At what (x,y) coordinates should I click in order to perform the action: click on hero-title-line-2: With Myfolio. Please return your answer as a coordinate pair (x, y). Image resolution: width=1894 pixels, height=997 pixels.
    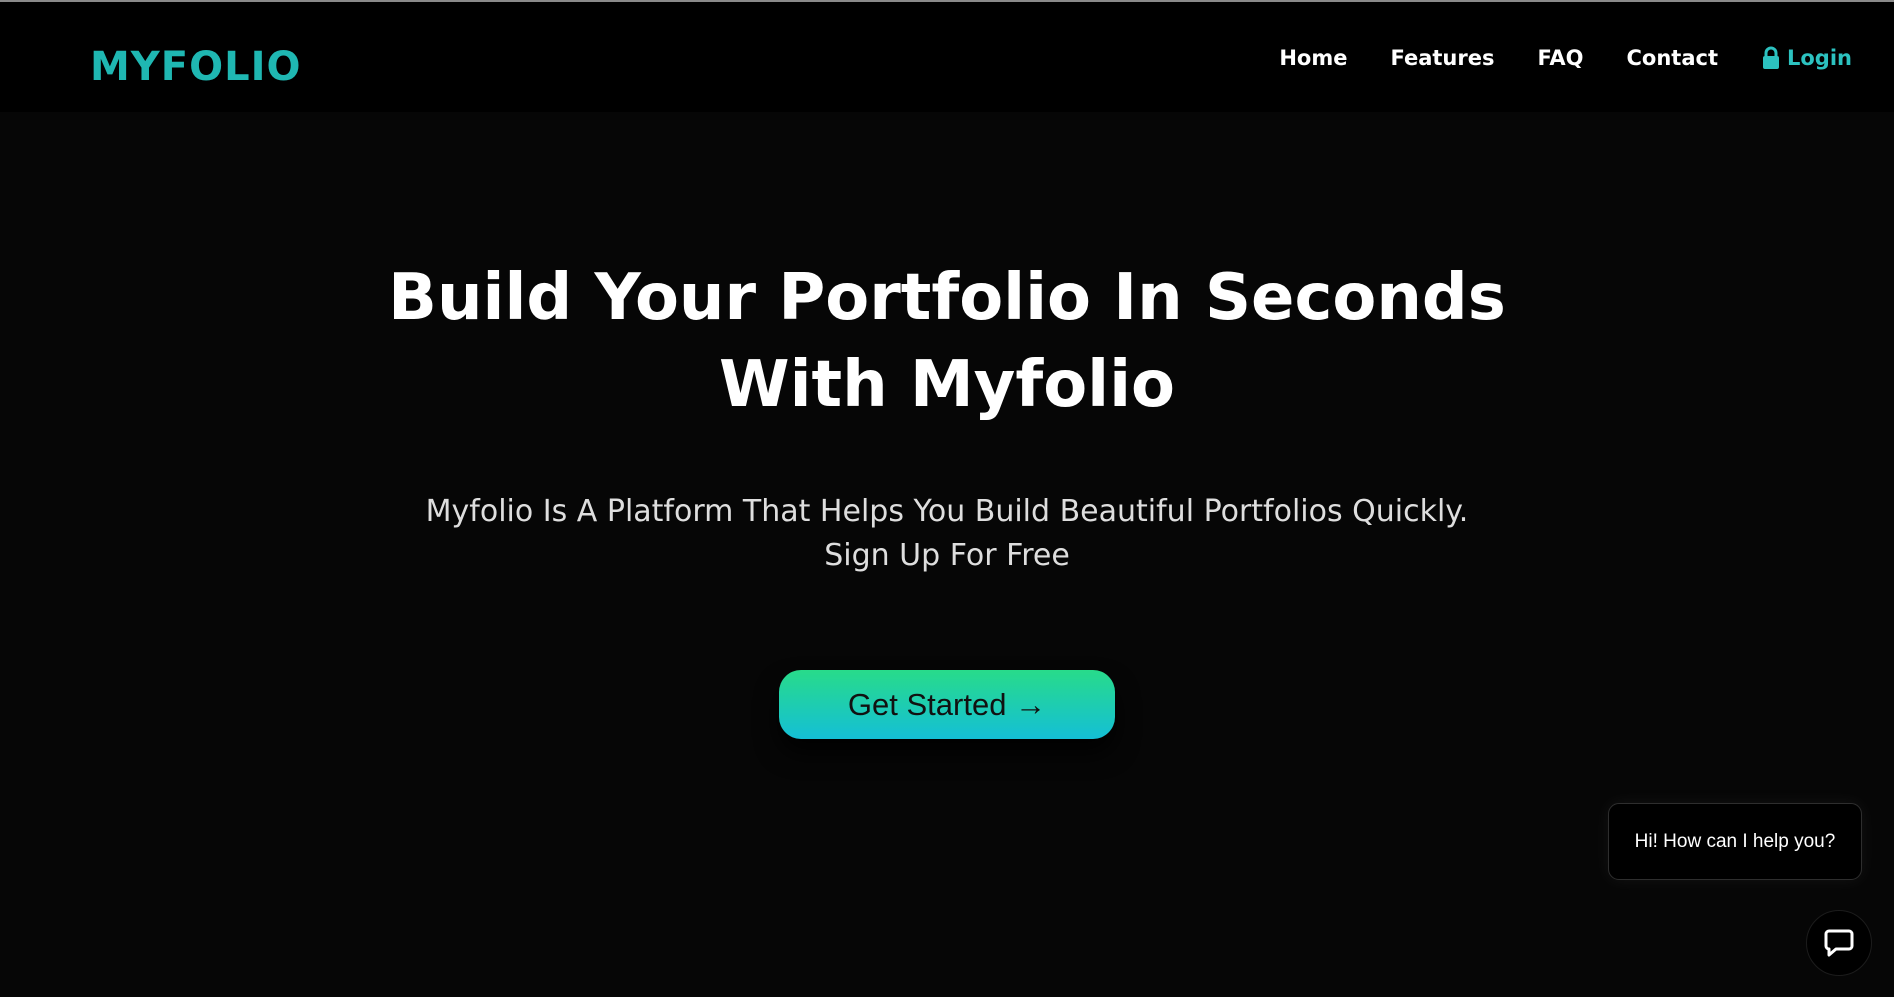
    Looking at the image, I should click on (947, 385).